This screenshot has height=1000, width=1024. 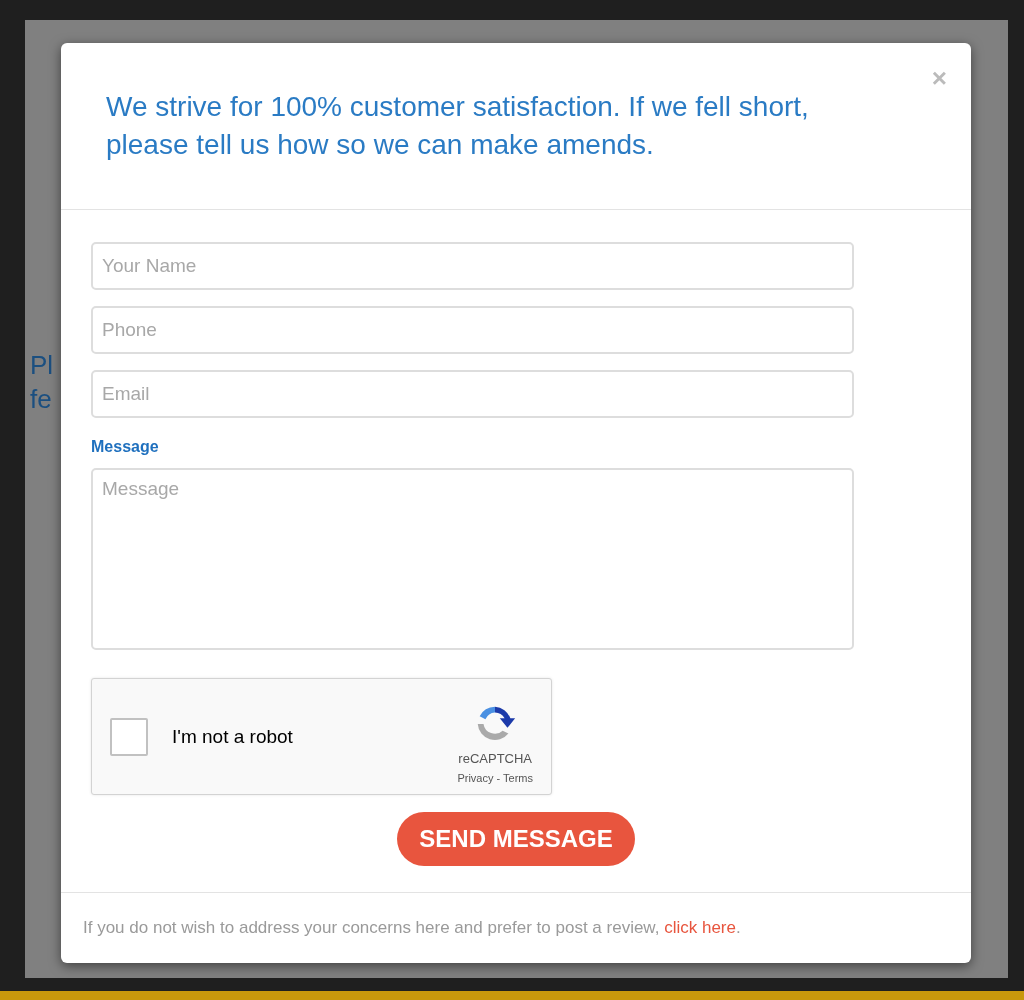 I want to click on send-button: SEND MESSAGE, so click(x=516, y=839).